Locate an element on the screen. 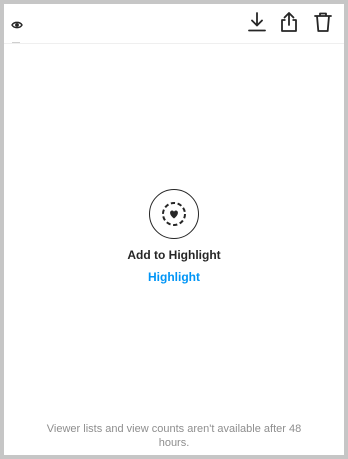  download-button is located at coordinates (257, 22).